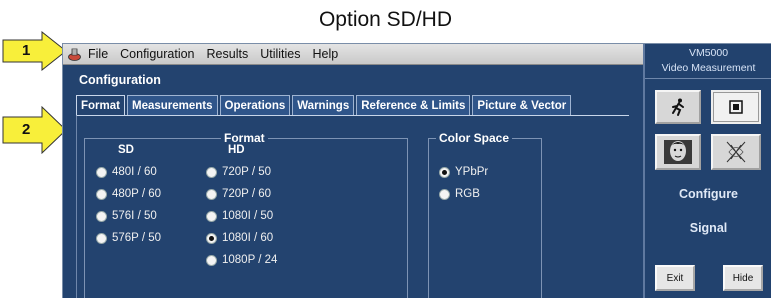 The height and width of the screenshot is (298, 771). What do you see at coordinates (708, 228) in the screenshot?
I see `signal-label: Signal` at bounding box center [708, 228].